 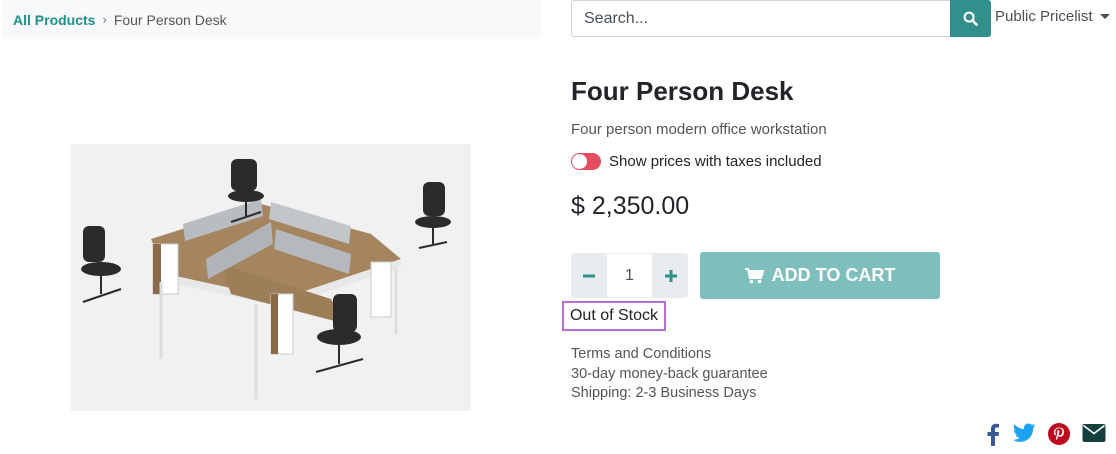 What do you see at coordinates (669, 355) in the screenshot?
I see `terms-and-conditions-link: Terms and Conditions` at bounding box center [669, 355].